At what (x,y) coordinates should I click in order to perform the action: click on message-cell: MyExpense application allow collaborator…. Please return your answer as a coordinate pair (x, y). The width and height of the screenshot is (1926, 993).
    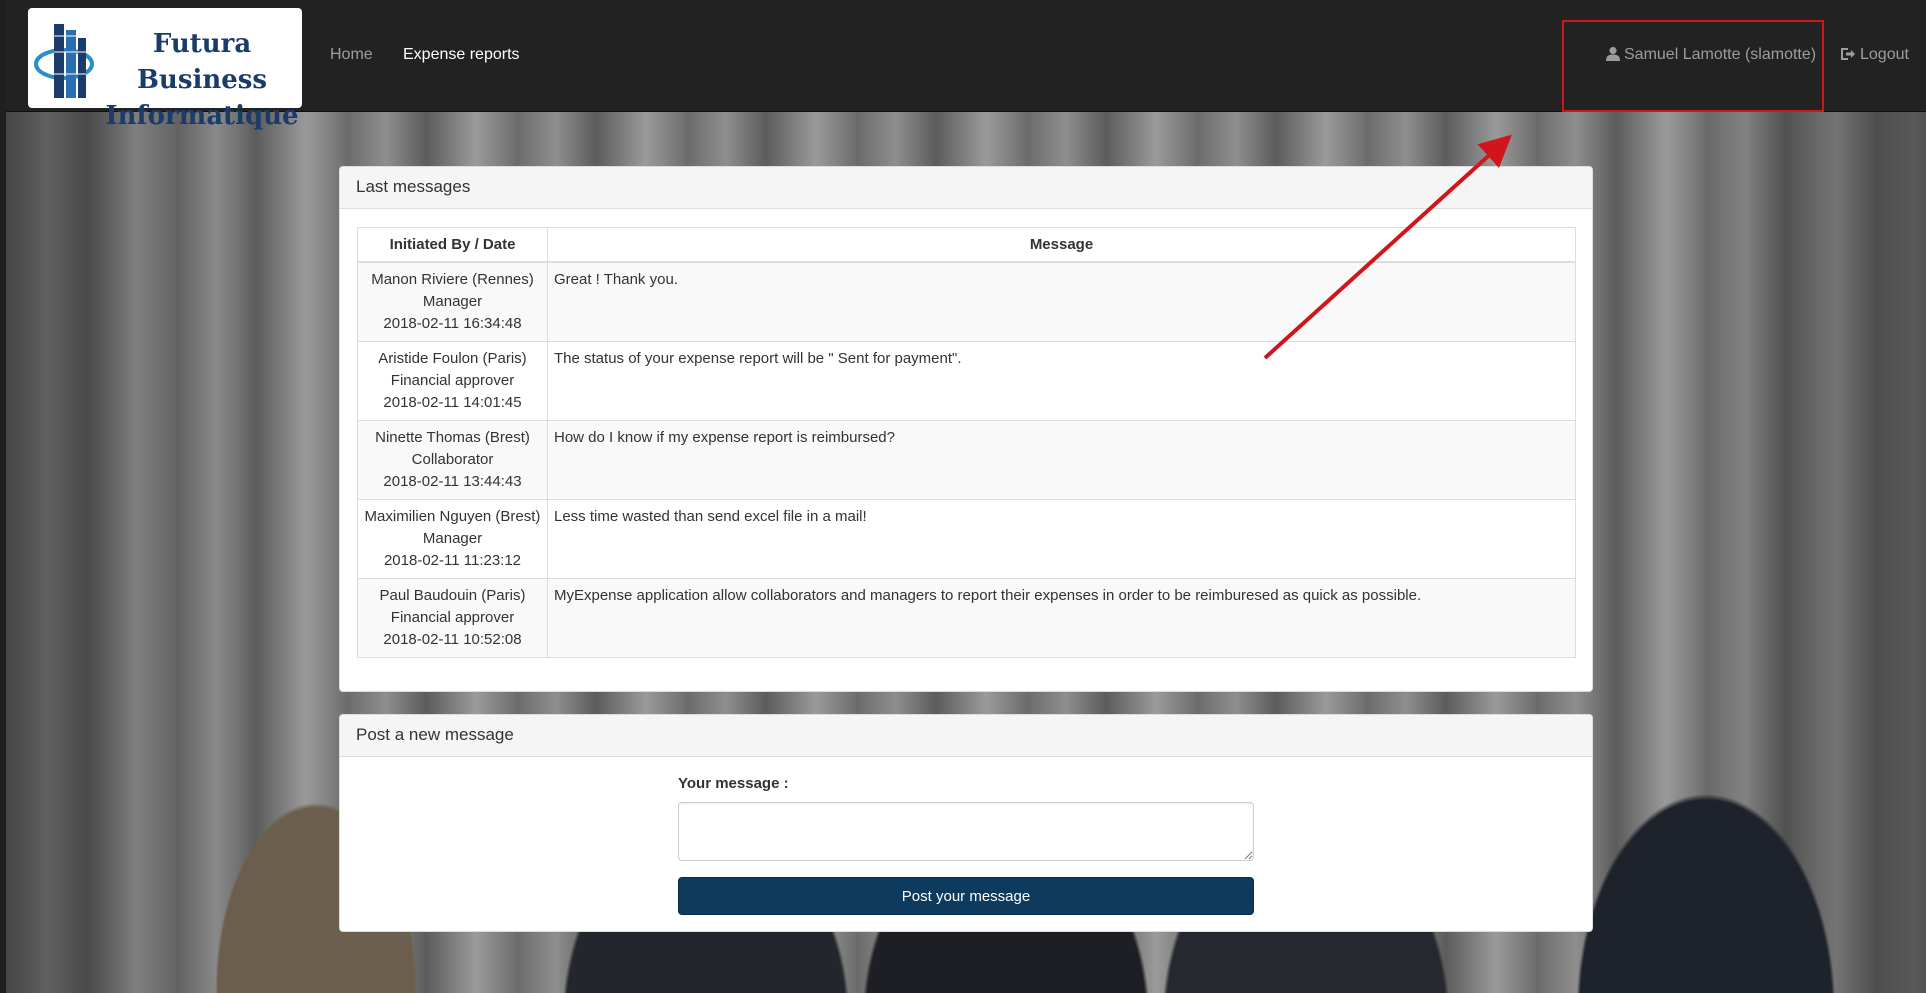
    Looking at the image, I should click on (1061, 618).